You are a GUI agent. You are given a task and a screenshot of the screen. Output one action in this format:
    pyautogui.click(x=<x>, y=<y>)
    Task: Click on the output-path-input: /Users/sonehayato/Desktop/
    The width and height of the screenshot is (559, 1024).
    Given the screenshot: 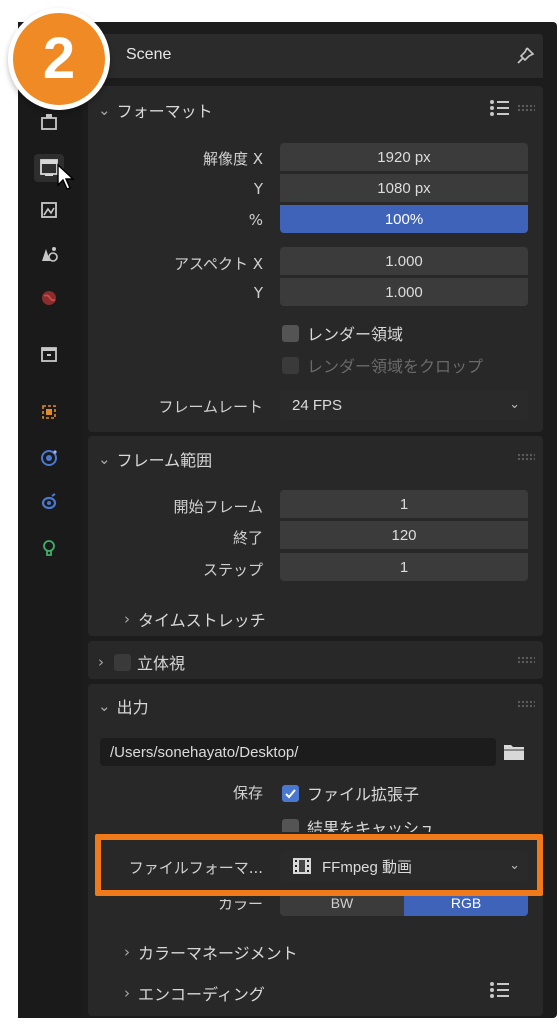 What is the action you would take?
    pyautogui.click(x=298, y=752)
    